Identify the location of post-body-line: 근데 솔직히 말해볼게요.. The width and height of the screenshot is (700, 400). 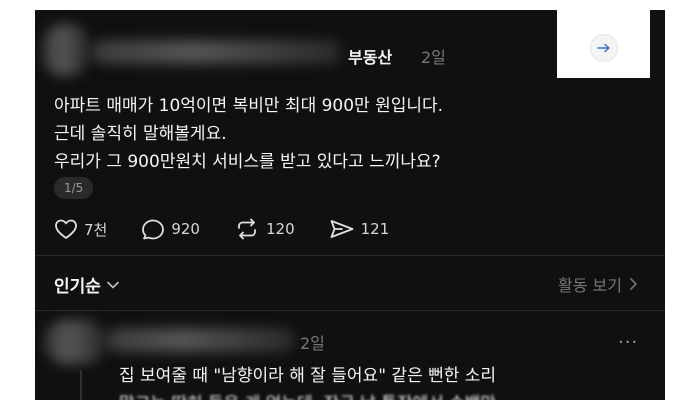
(140, 134).